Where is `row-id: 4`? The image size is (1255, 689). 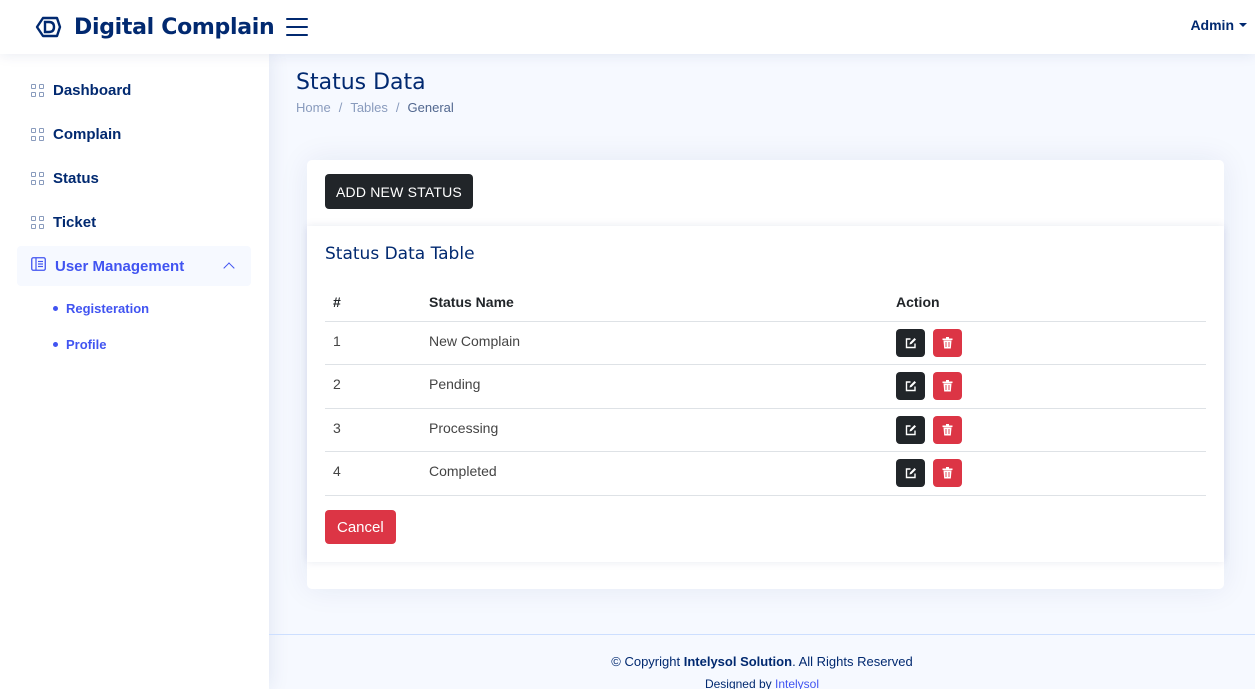 row-id: 4 is located at coordinates (373, 473).